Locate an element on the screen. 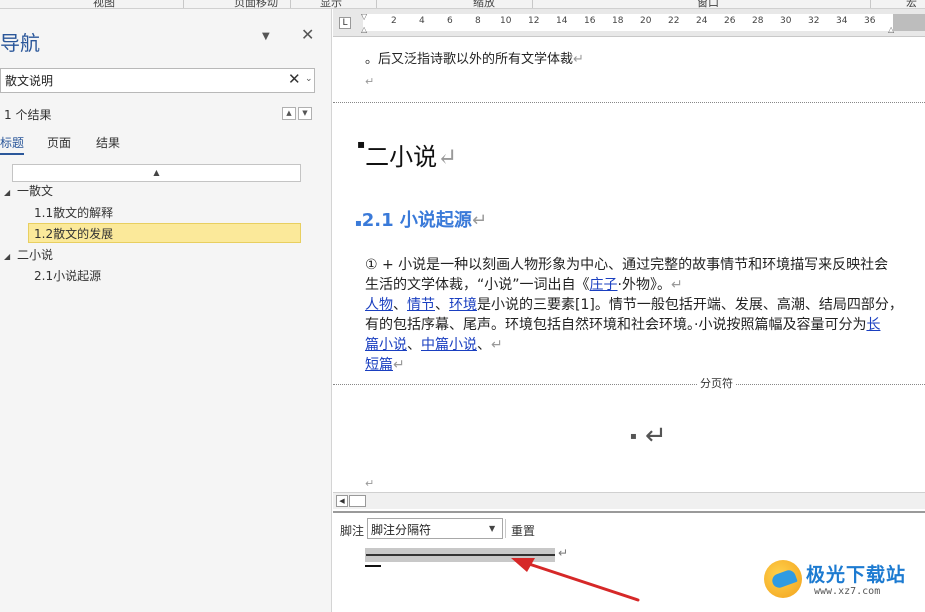 The height and width of the screenshot is (612, 925). scroll-left-icon: ◀ is located at coordinates (342, 501).